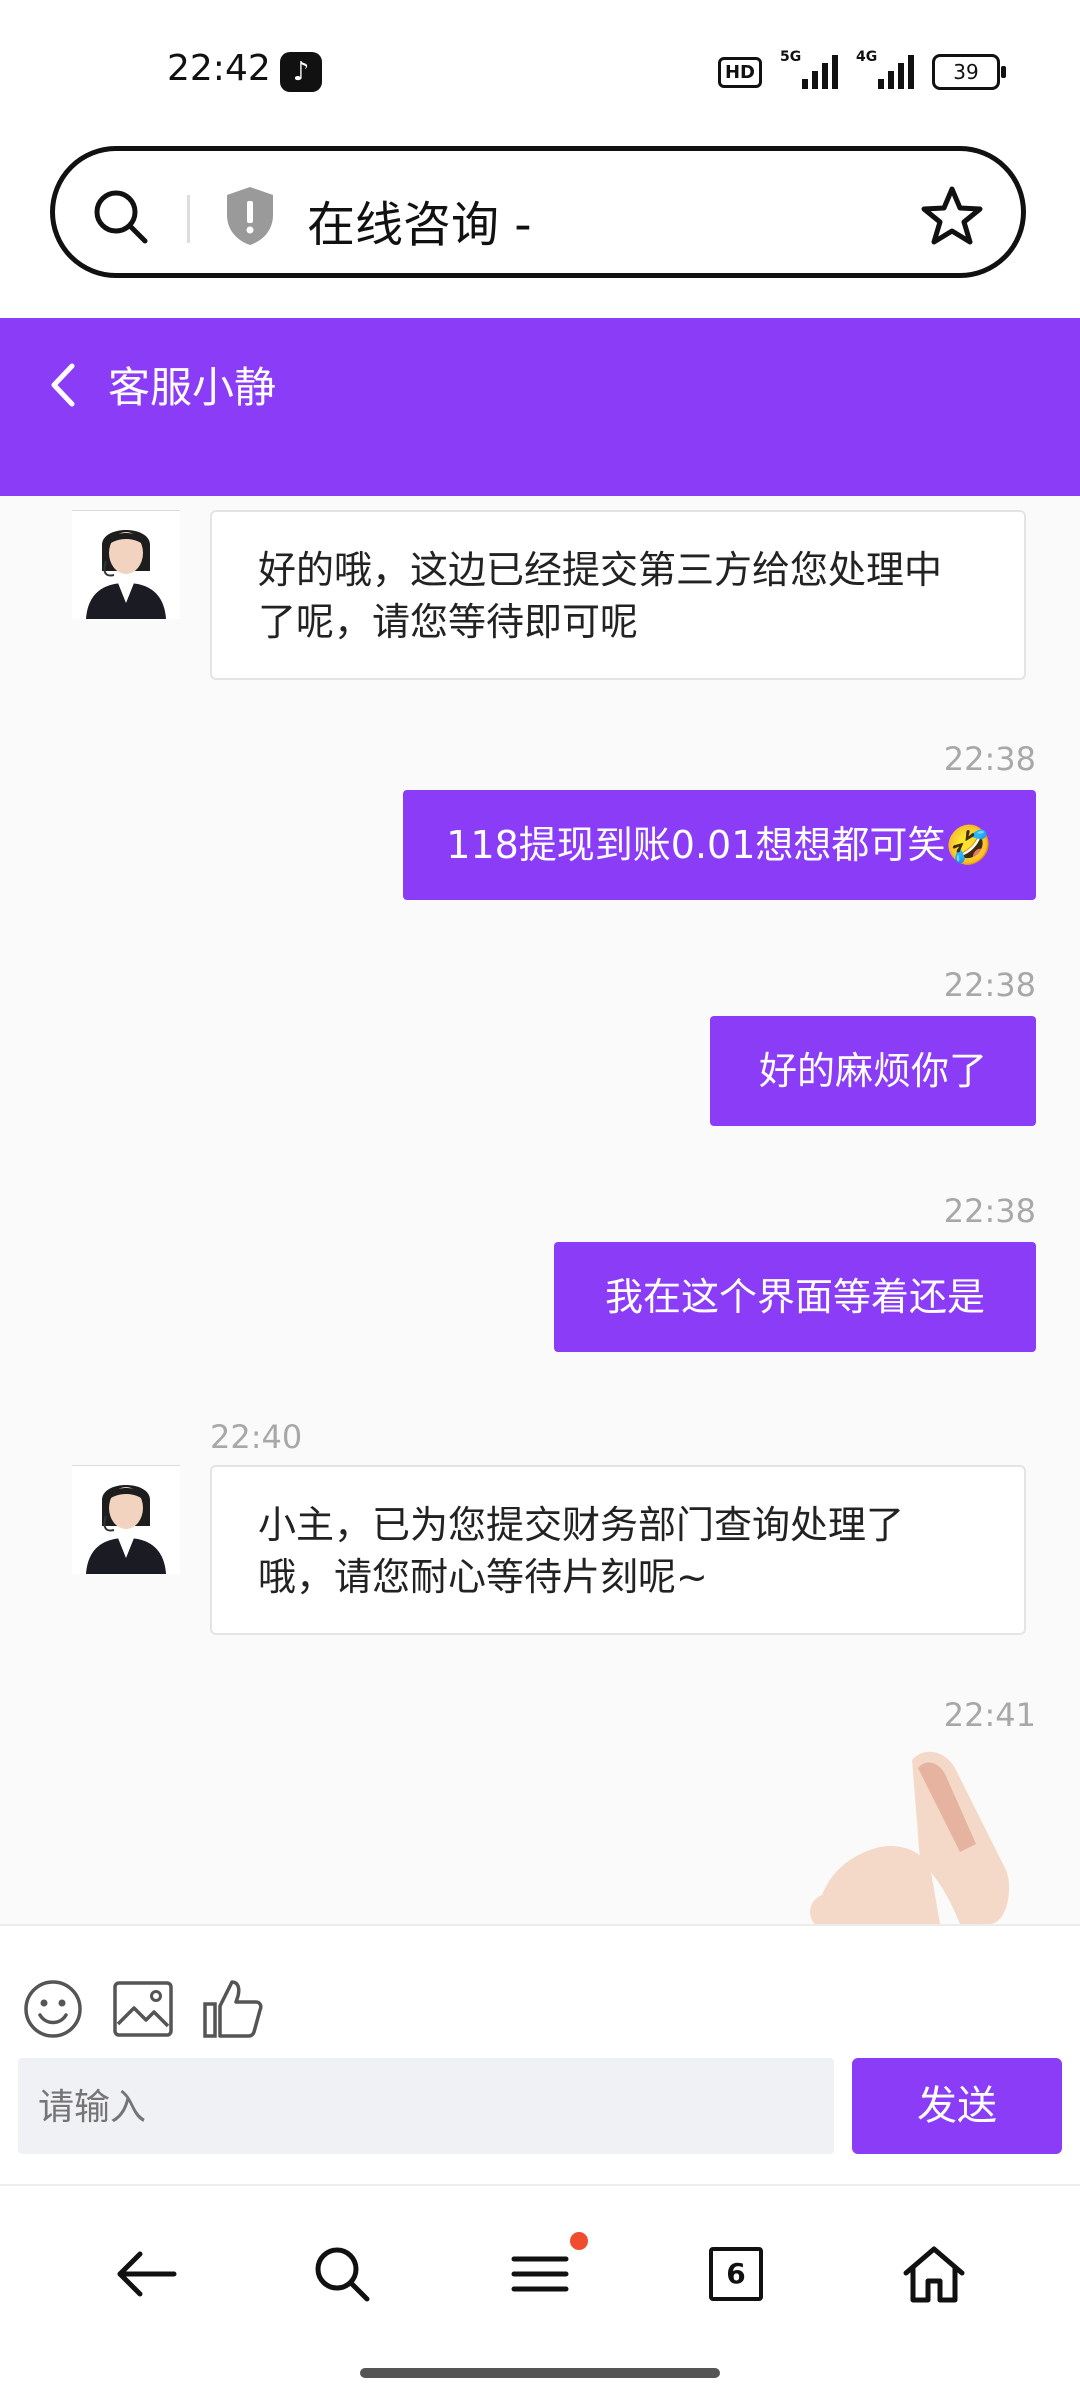 The image size is (1080, 2402). What do you see at coordinates (250, 218) in the screenshot?
I see `shield-warning-icon` at bounding box center [250, 218].